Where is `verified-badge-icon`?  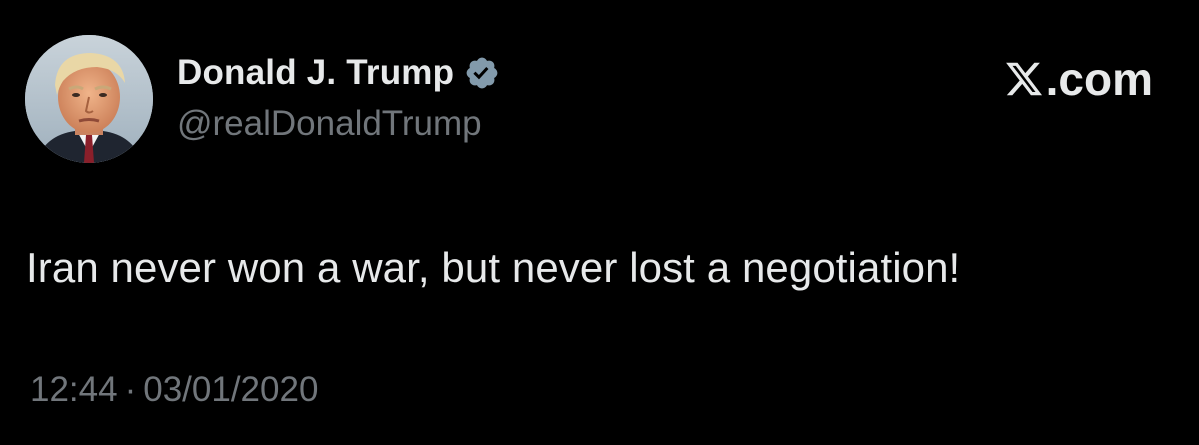 verified-badge-icon is located at coordinates (482, 73).